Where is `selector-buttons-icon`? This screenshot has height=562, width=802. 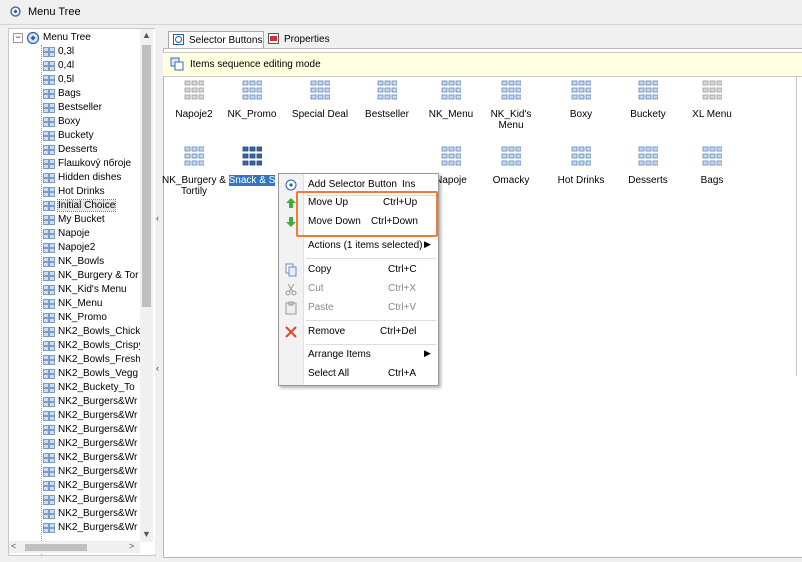 selector-buttons-icon is located at coordinates (178, 39).